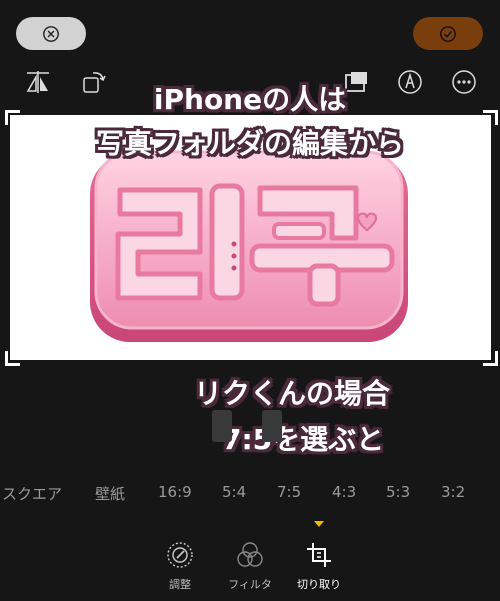 The height and width of the screenshot is (601, 500). Describe the element at coordinates (319, 584) in the screenshot. I see `tab-crop-label: 切り取り` at that location.